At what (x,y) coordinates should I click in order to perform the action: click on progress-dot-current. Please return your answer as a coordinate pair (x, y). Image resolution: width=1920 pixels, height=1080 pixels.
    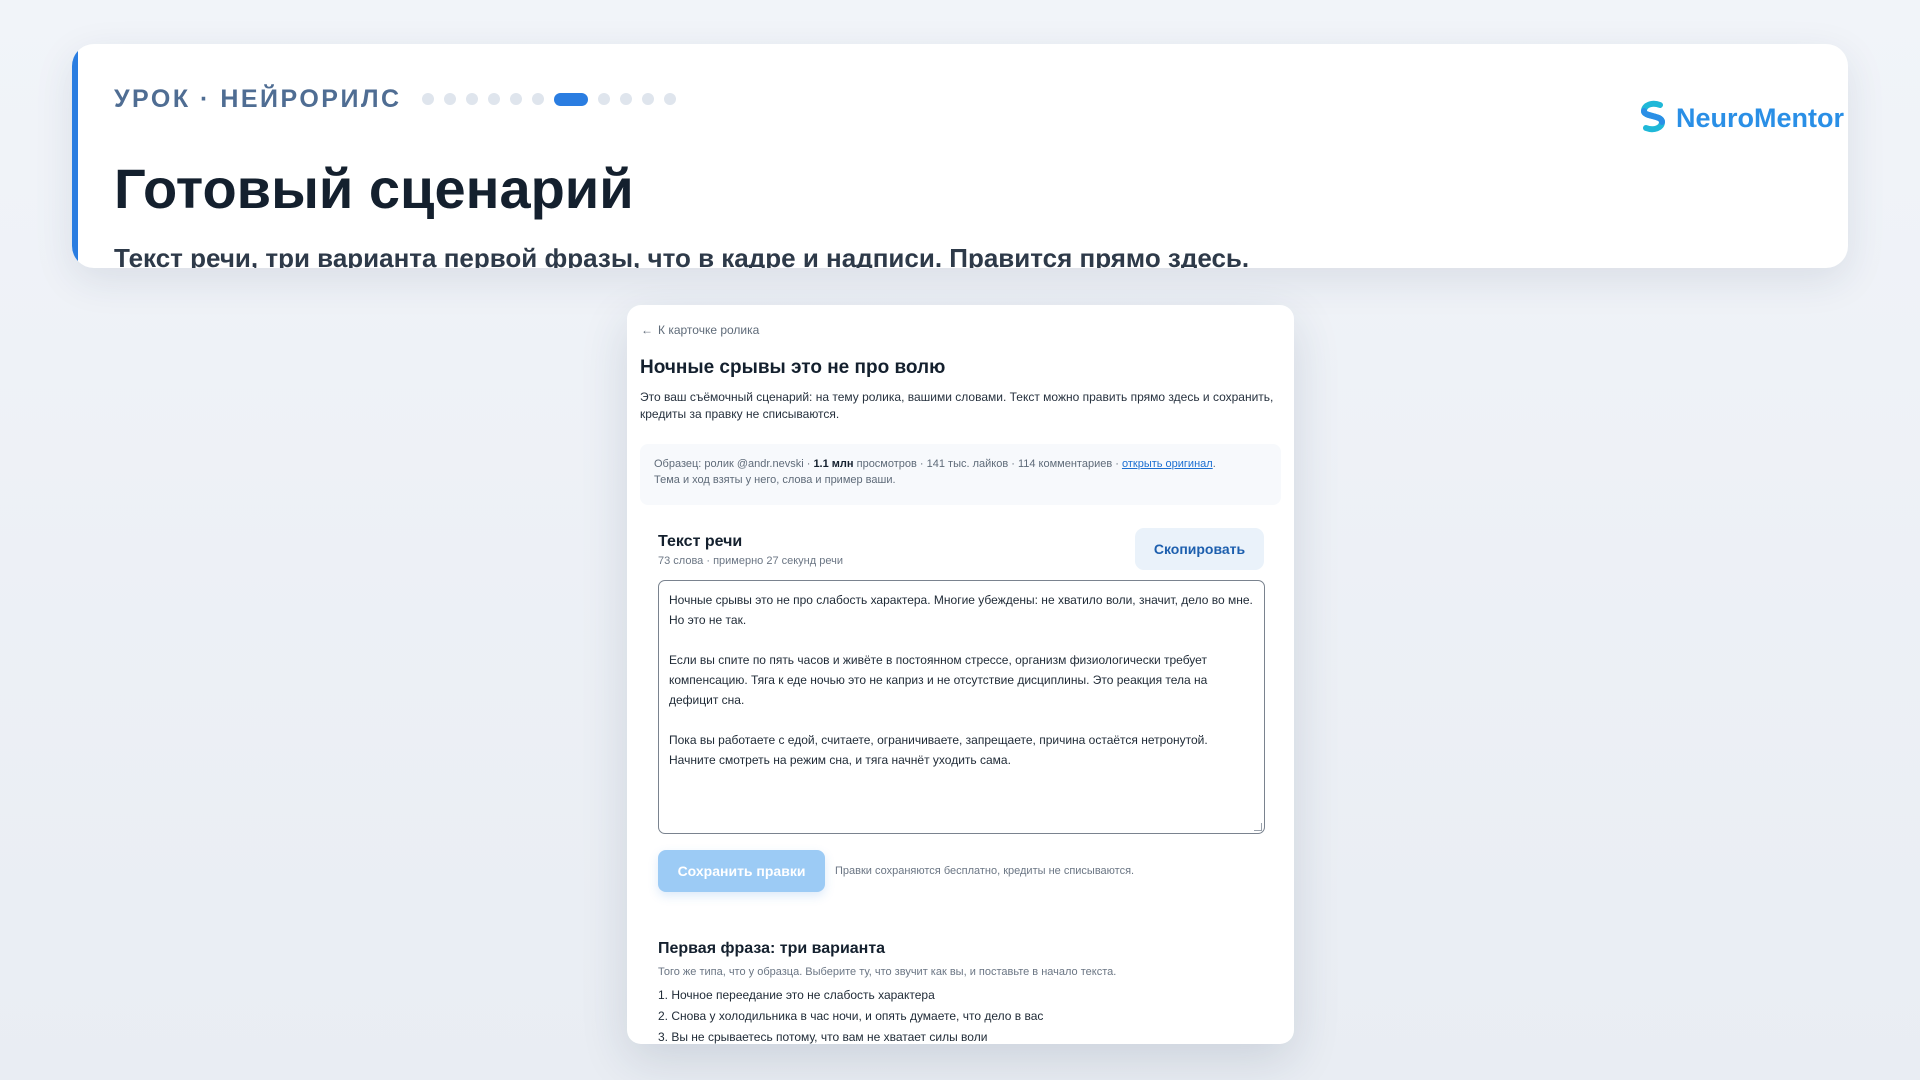
    Looking at the image, I should click on (570, 99).